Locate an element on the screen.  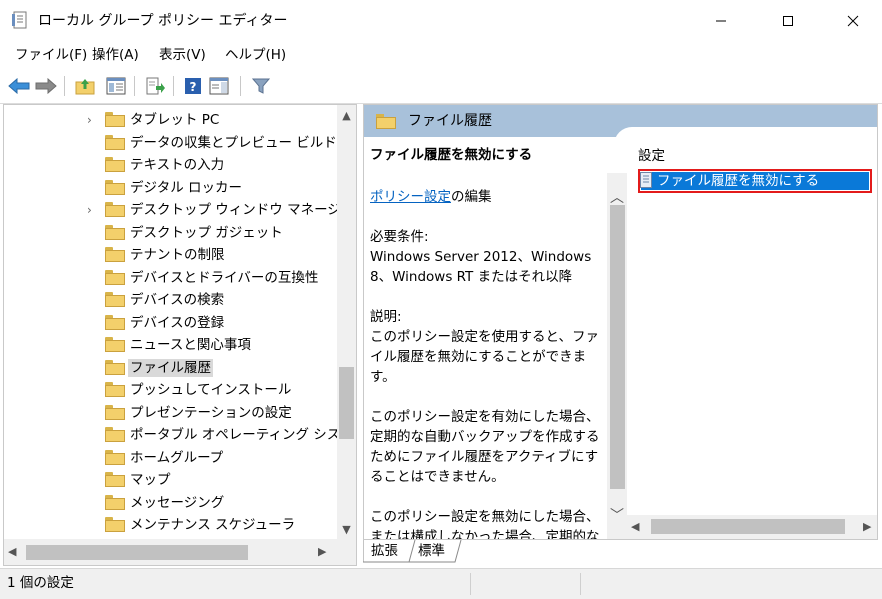
policy-title: ファイル履歴を無効にする is located at coordinates (451, 155).